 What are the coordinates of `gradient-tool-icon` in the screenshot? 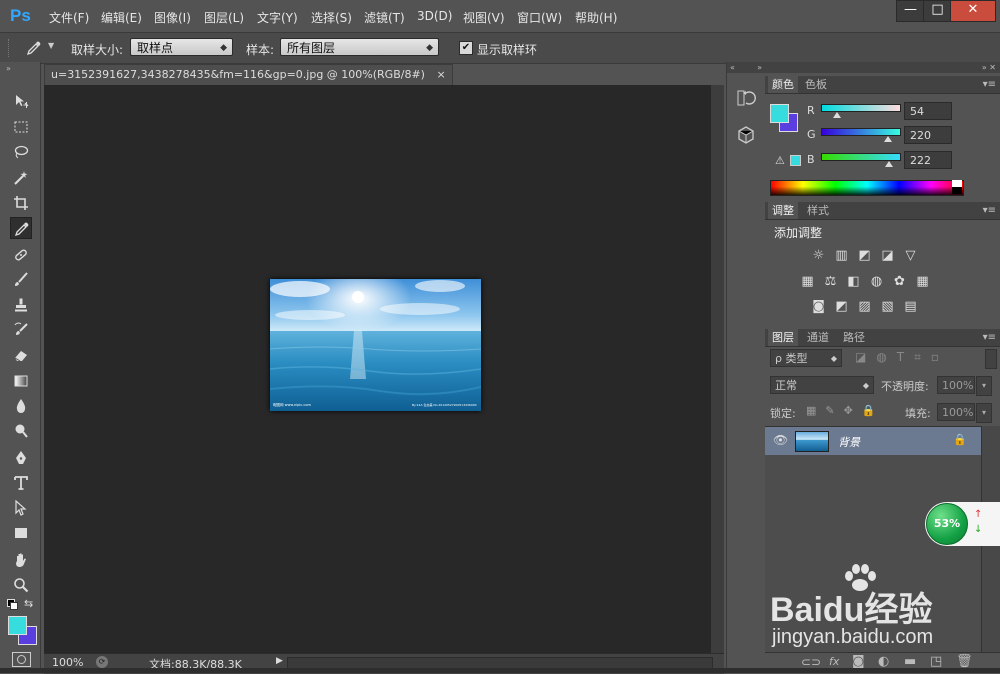 It's located at (21, 381).